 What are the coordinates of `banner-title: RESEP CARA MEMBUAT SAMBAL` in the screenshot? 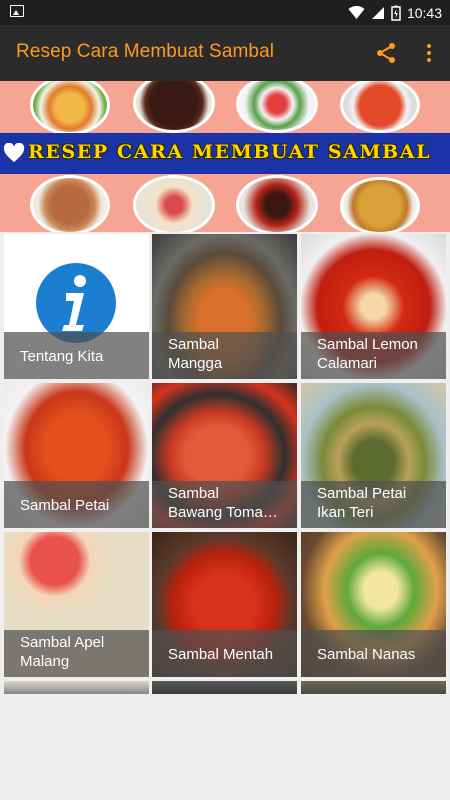 It's located at (230, 152).